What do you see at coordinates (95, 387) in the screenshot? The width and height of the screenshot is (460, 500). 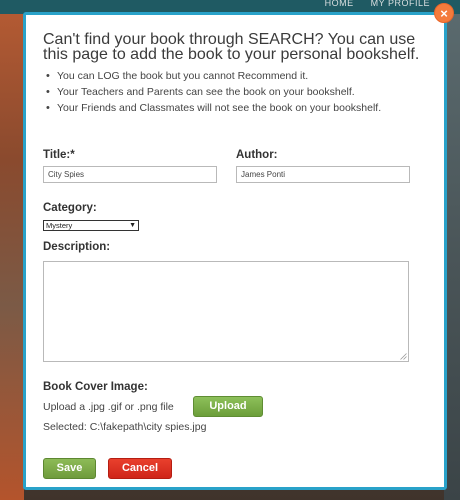 I see `cover-image-label: Book Cover Image:` at bounding box center [95, 387].